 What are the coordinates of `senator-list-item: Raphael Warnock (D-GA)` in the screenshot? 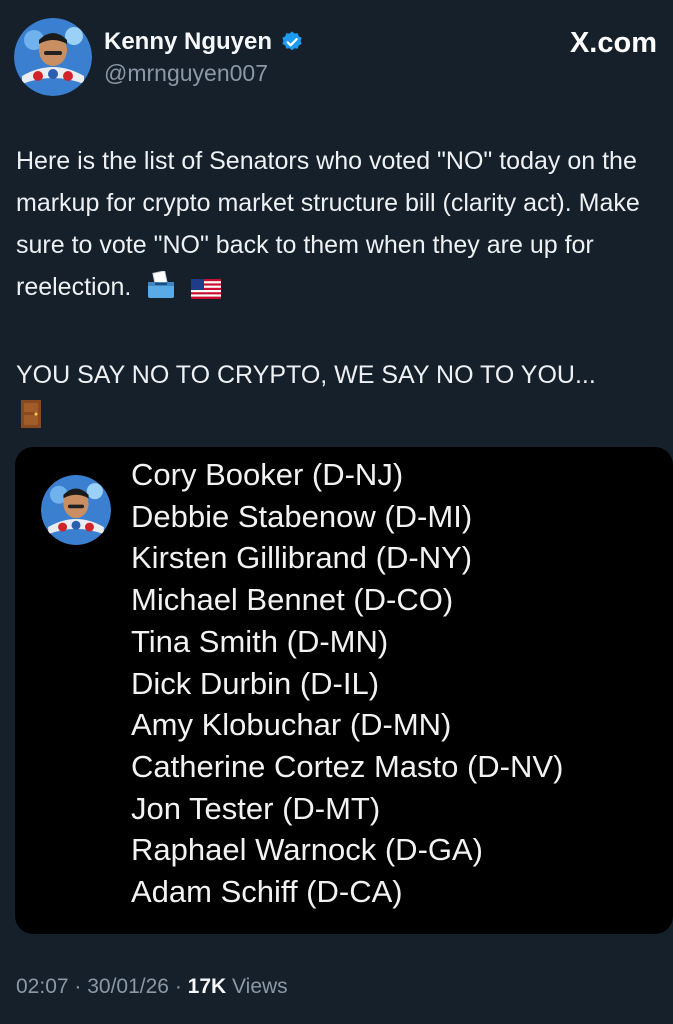 It's located at (307, 850).